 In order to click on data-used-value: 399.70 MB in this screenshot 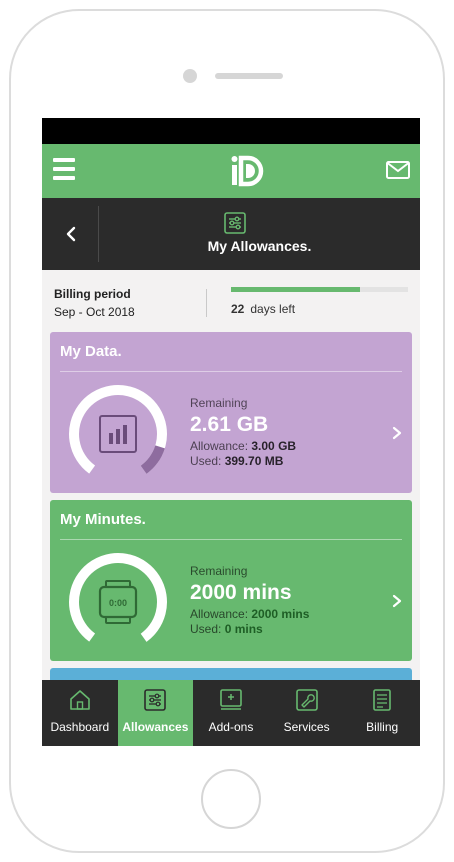, I will do `click(254, 461)`.